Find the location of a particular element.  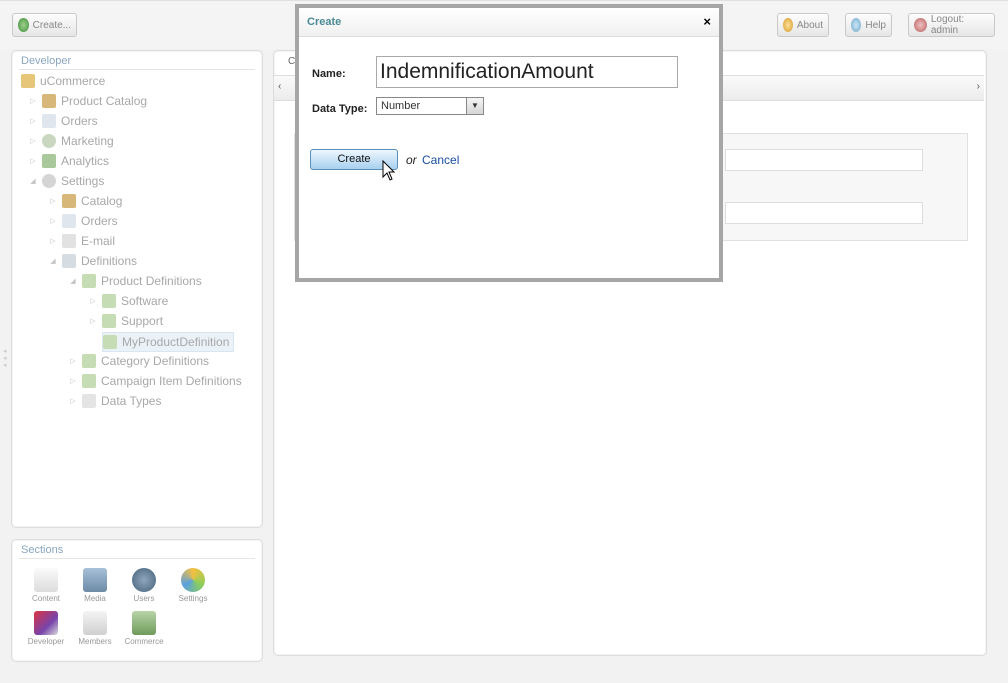

tree-item-orders: ▷ Orders is located at coordinates (63, 121).